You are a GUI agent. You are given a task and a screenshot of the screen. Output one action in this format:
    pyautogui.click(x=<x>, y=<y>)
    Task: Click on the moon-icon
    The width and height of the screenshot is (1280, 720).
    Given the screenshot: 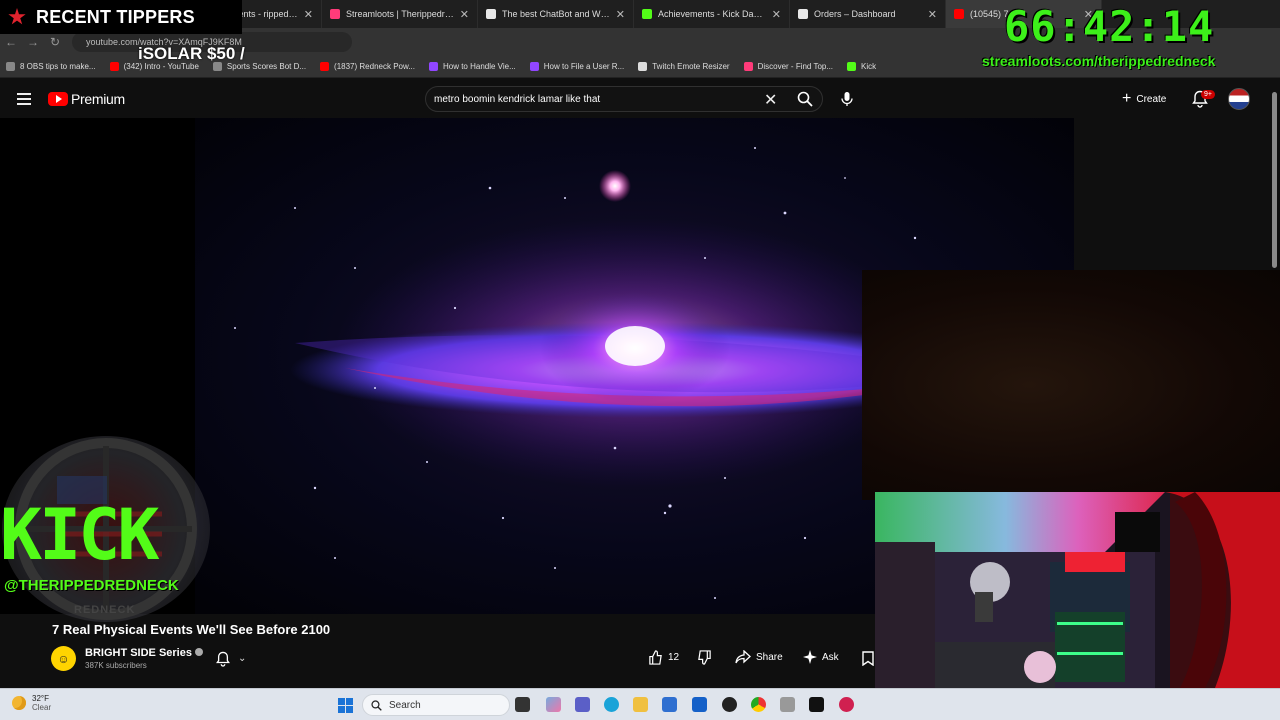 What is the action you would take?
    pyautogui.click(x=19, y=703)
    